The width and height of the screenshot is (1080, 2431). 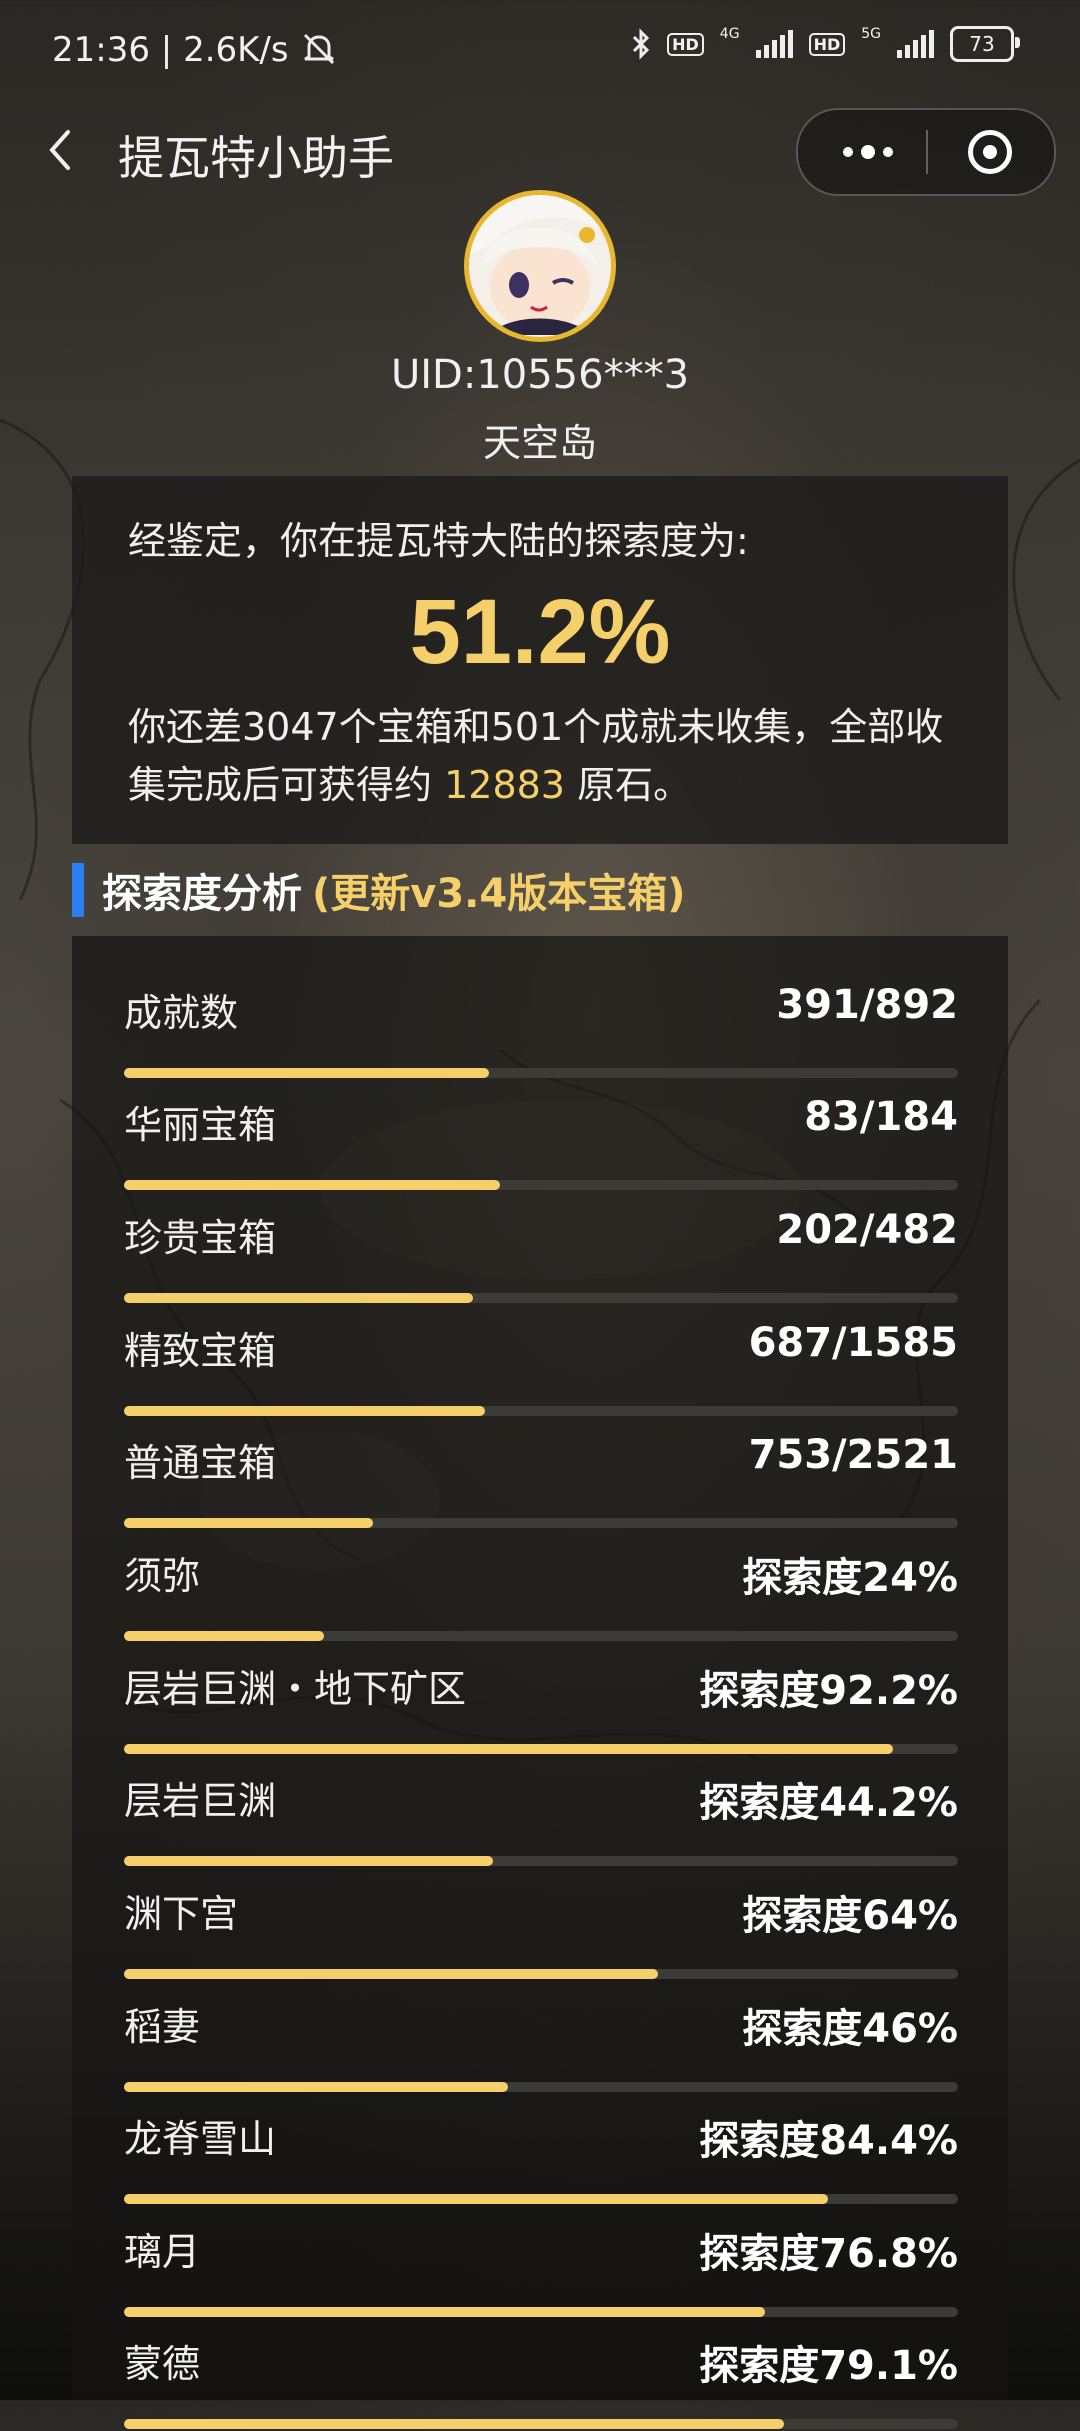 I want to click on section-title: 探索度分析, so click(x=202, y=894).